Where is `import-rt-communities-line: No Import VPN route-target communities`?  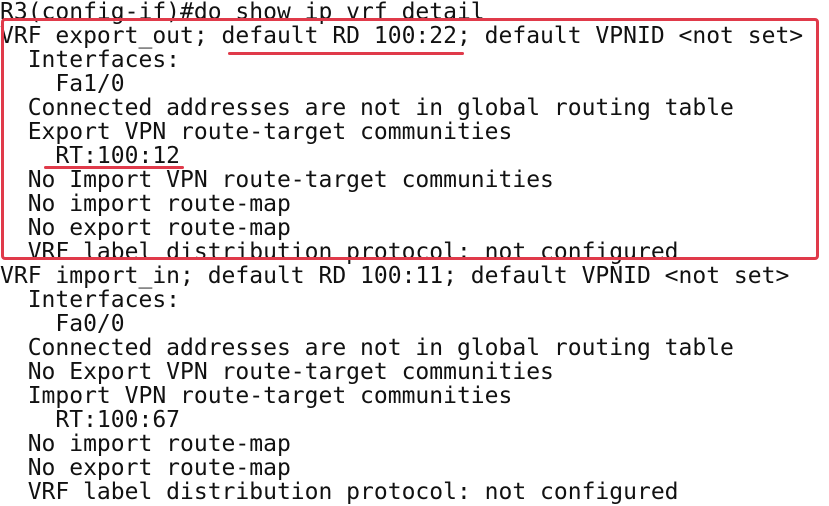
import-rt-communities-line: No Import VPN route-target communities is located at coordinates (277, 180).